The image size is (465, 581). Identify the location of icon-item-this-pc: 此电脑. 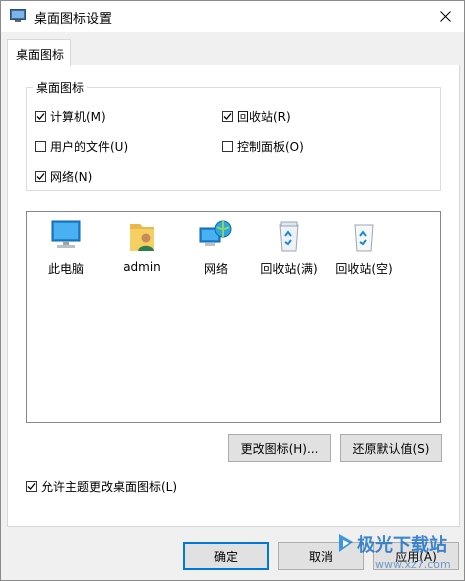
(66, 247).